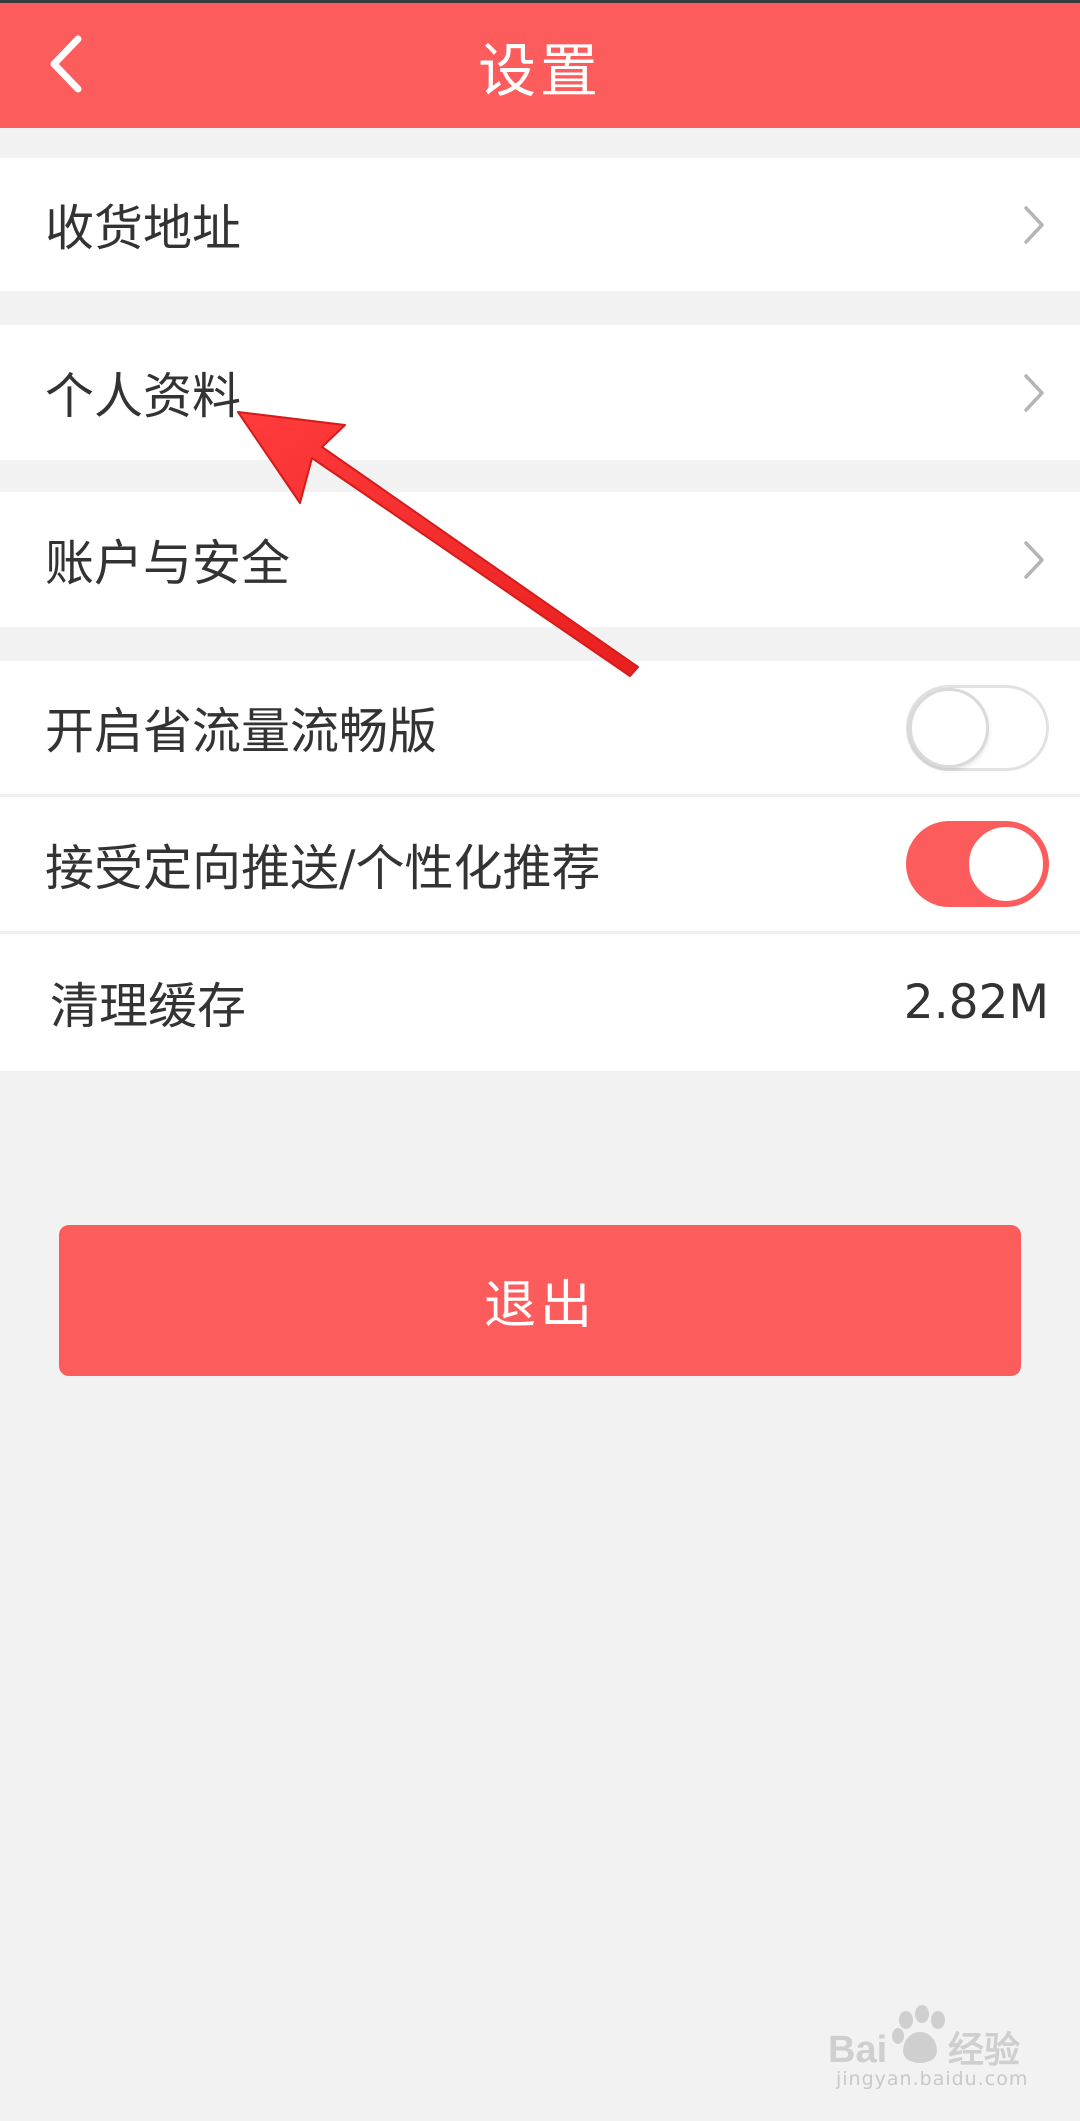  Describe the element at coordinates (540, 392) in the screenshot. I see `settings-item-profile: 个人资料` at that location.